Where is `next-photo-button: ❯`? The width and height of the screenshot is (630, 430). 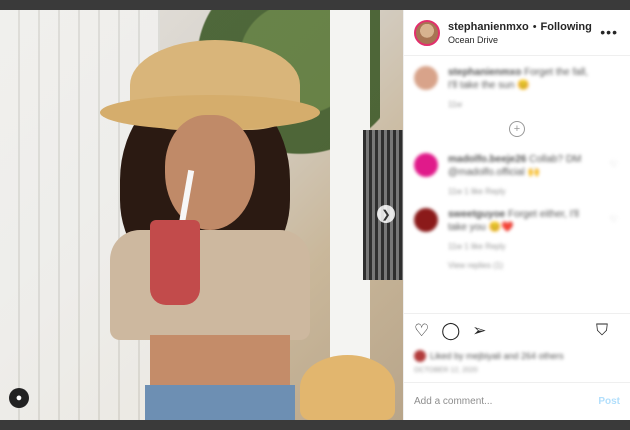
next-photo-button: ❯ is located at coordinates (386, 214).